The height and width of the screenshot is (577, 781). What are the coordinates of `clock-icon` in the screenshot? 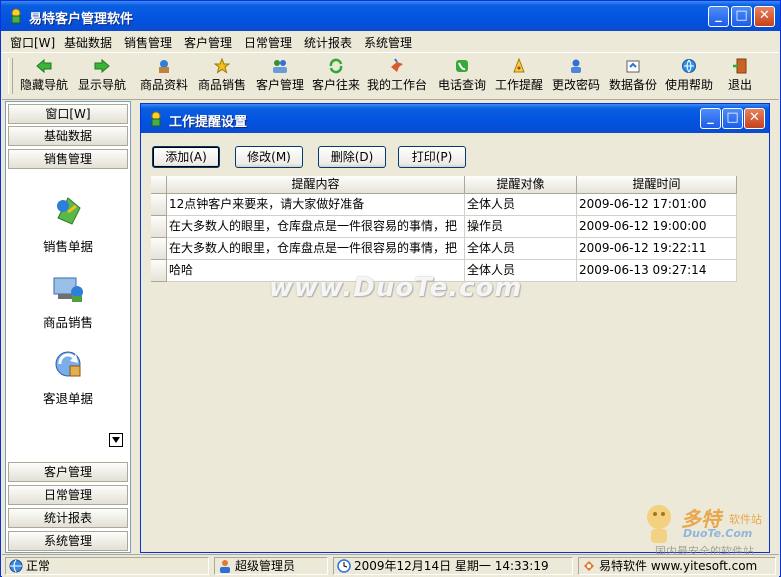 It's located at (344, 566).